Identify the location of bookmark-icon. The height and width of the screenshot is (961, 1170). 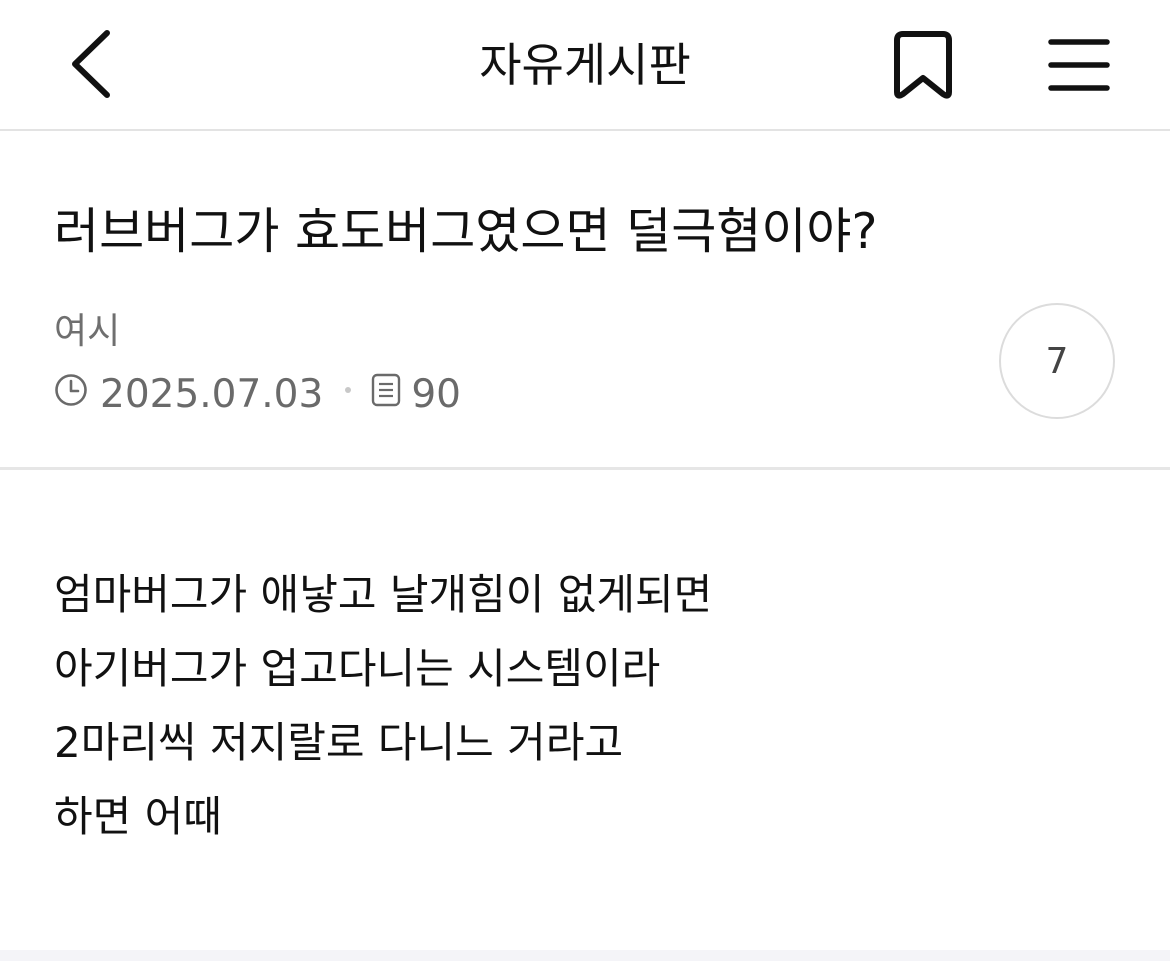
(923, 67).